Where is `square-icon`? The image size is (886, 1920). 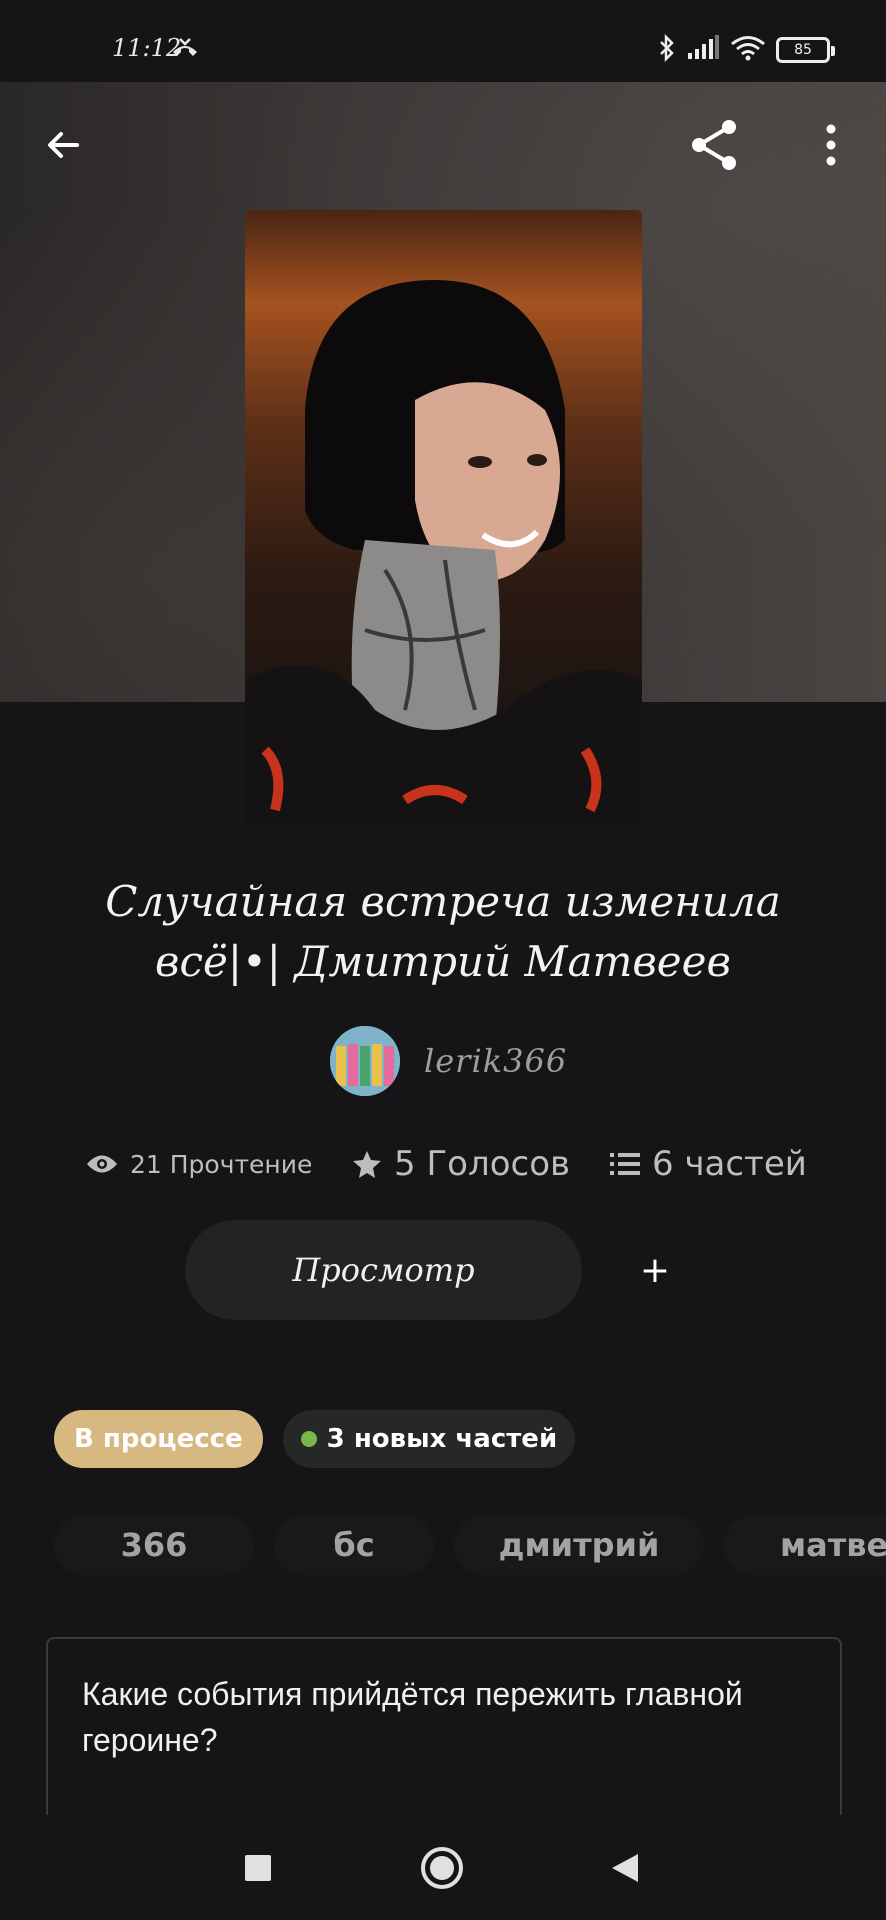 square-icon is located at coordinates (258, 1868).